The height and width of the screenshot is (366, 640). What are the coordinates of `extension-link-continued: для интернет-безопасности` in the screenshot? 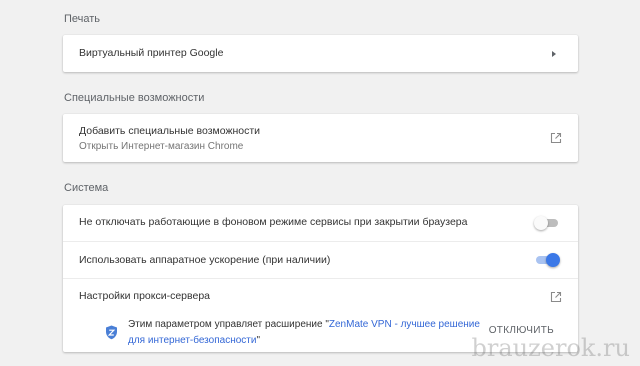 It's located at (192, 340).